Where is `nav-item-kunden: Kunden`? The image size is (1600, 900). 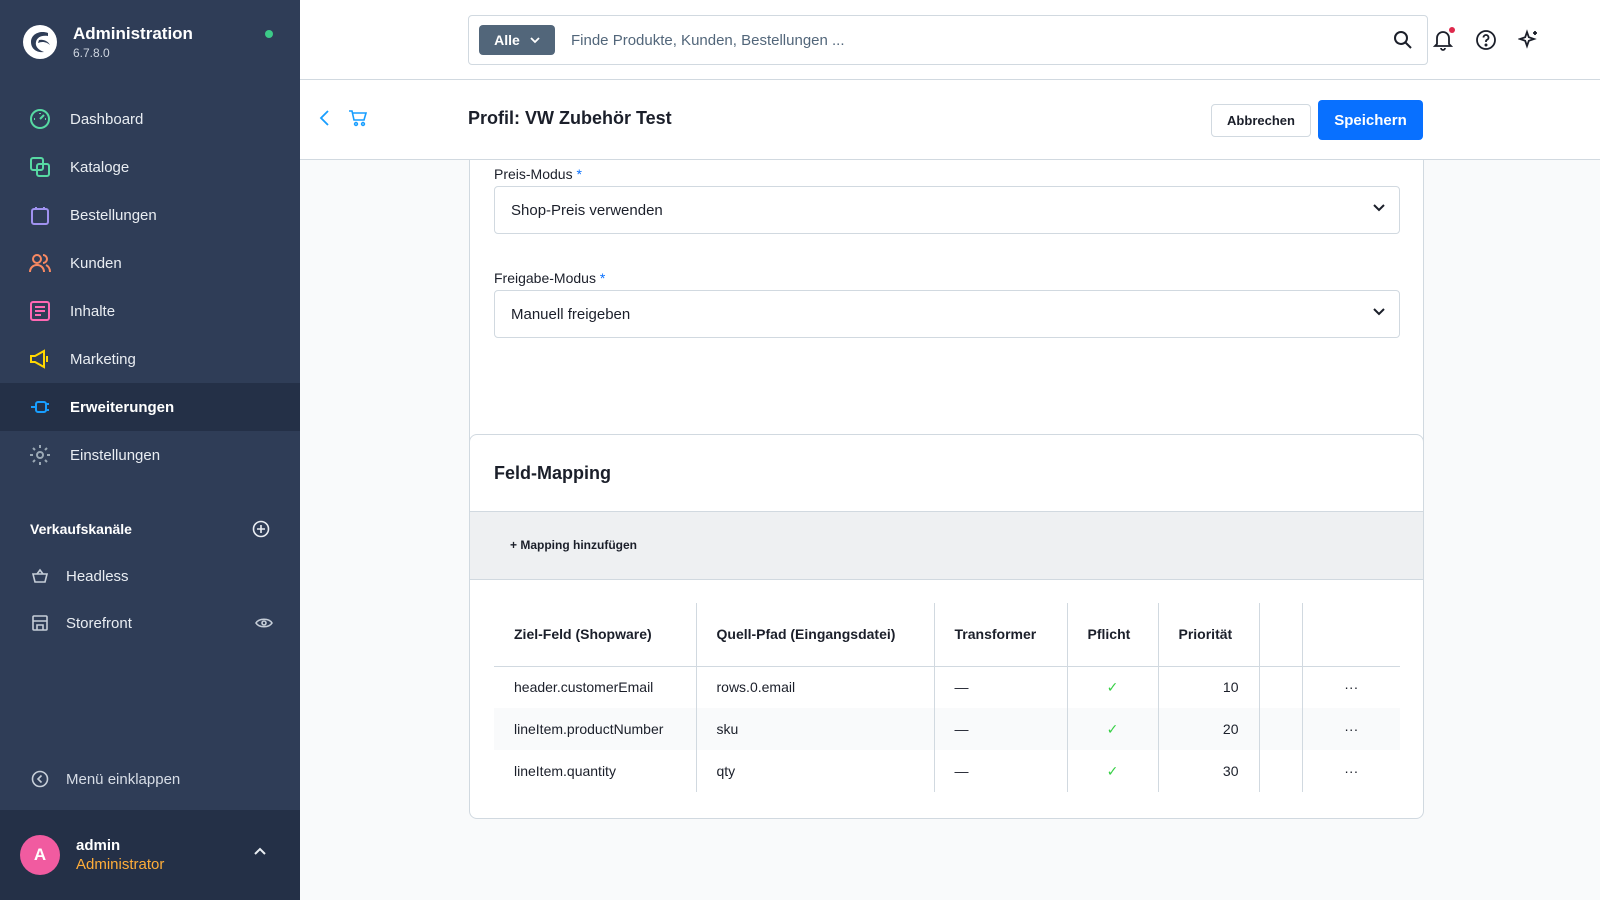 nav-item-kunden: Kunden is located at coordinates (150, 263).